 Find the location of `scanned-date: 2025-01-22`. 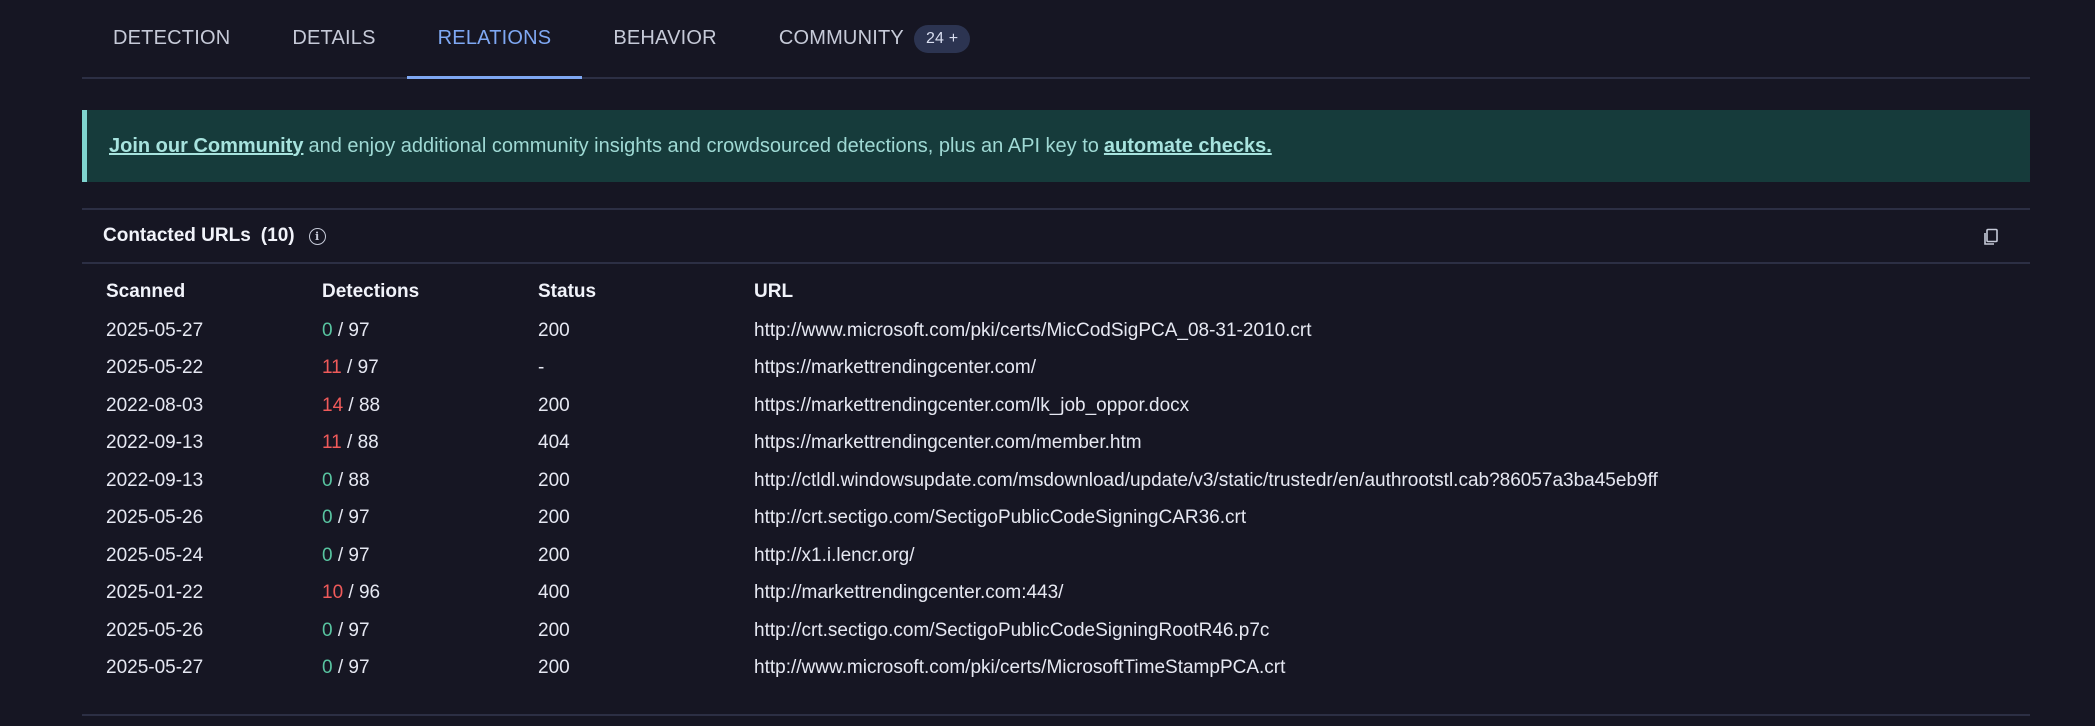

scanned-date: 2025-01-22 is located at coordinates (155, 593).